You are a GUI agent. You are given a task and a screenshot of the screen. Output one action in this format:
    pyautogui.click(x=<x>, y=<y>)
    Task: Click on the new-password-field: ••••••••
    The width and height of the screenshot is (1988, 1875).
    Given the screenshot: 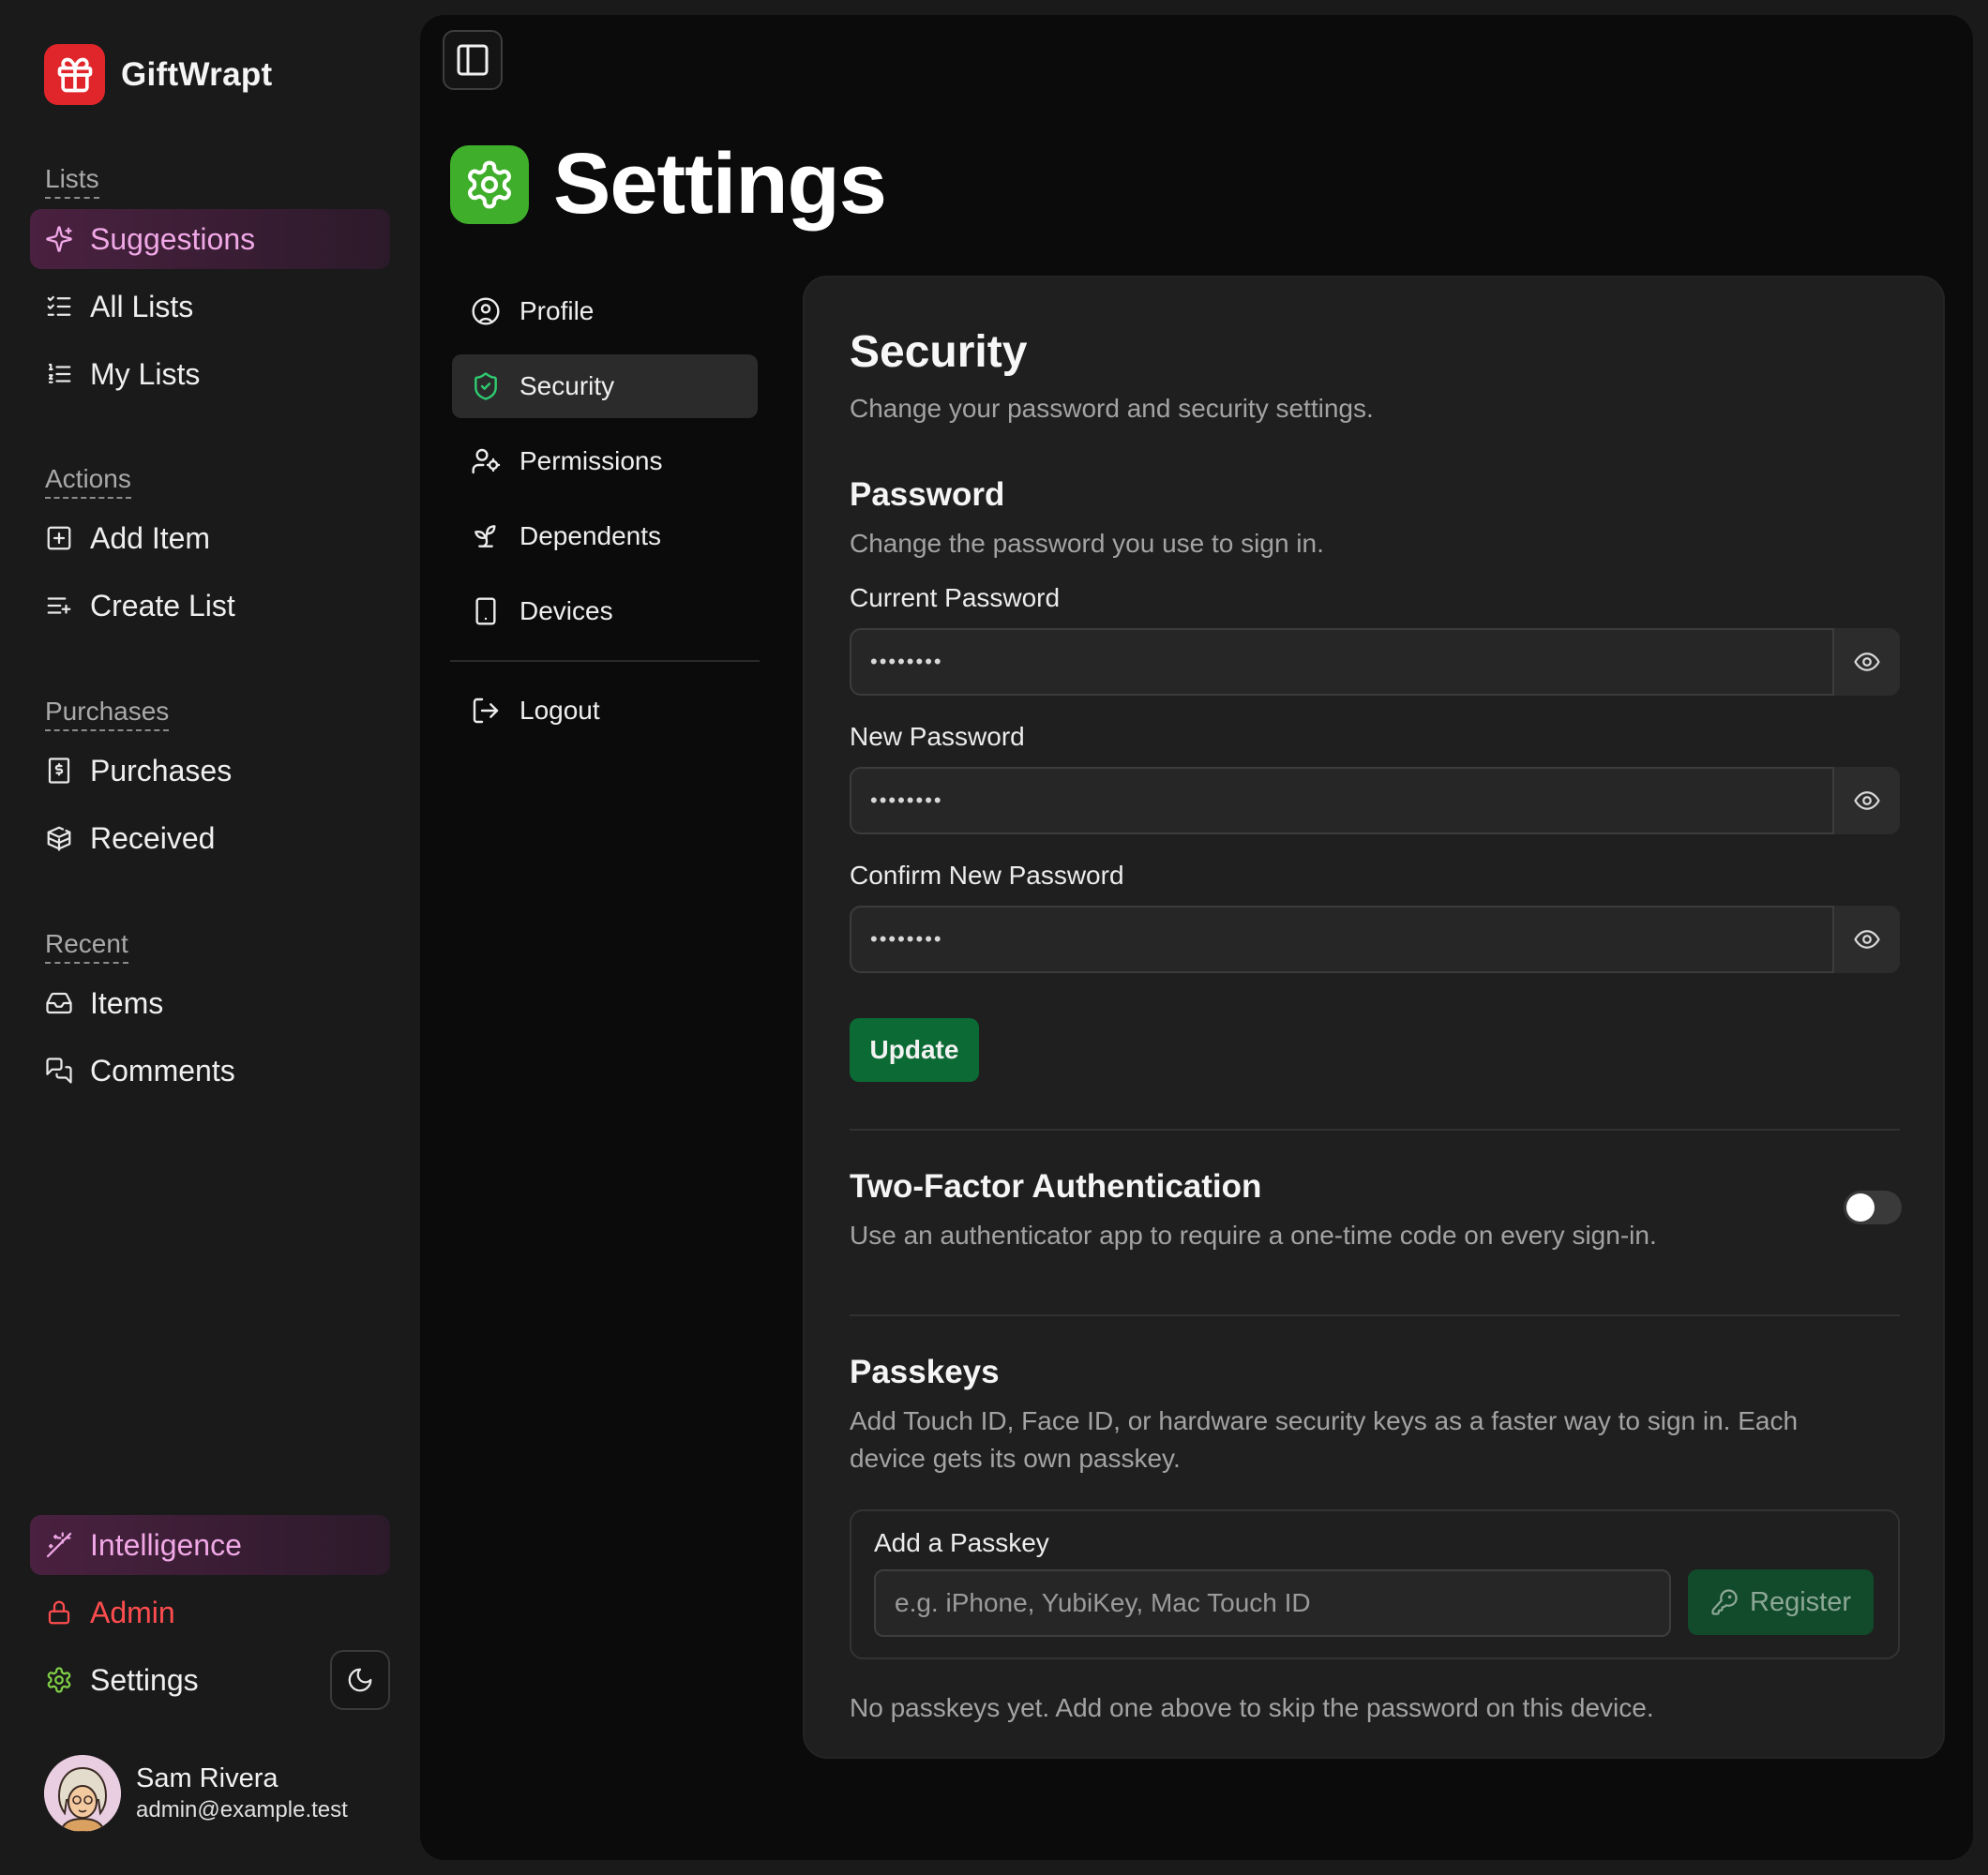 What is the action you would take?
    pyautogui.click(x=1375, y=800)
    